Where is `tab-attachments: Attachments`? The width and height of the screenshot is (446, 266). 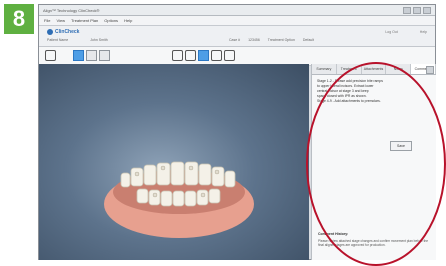
tab-attachments: Attachments is located at coordinates (374, 69).